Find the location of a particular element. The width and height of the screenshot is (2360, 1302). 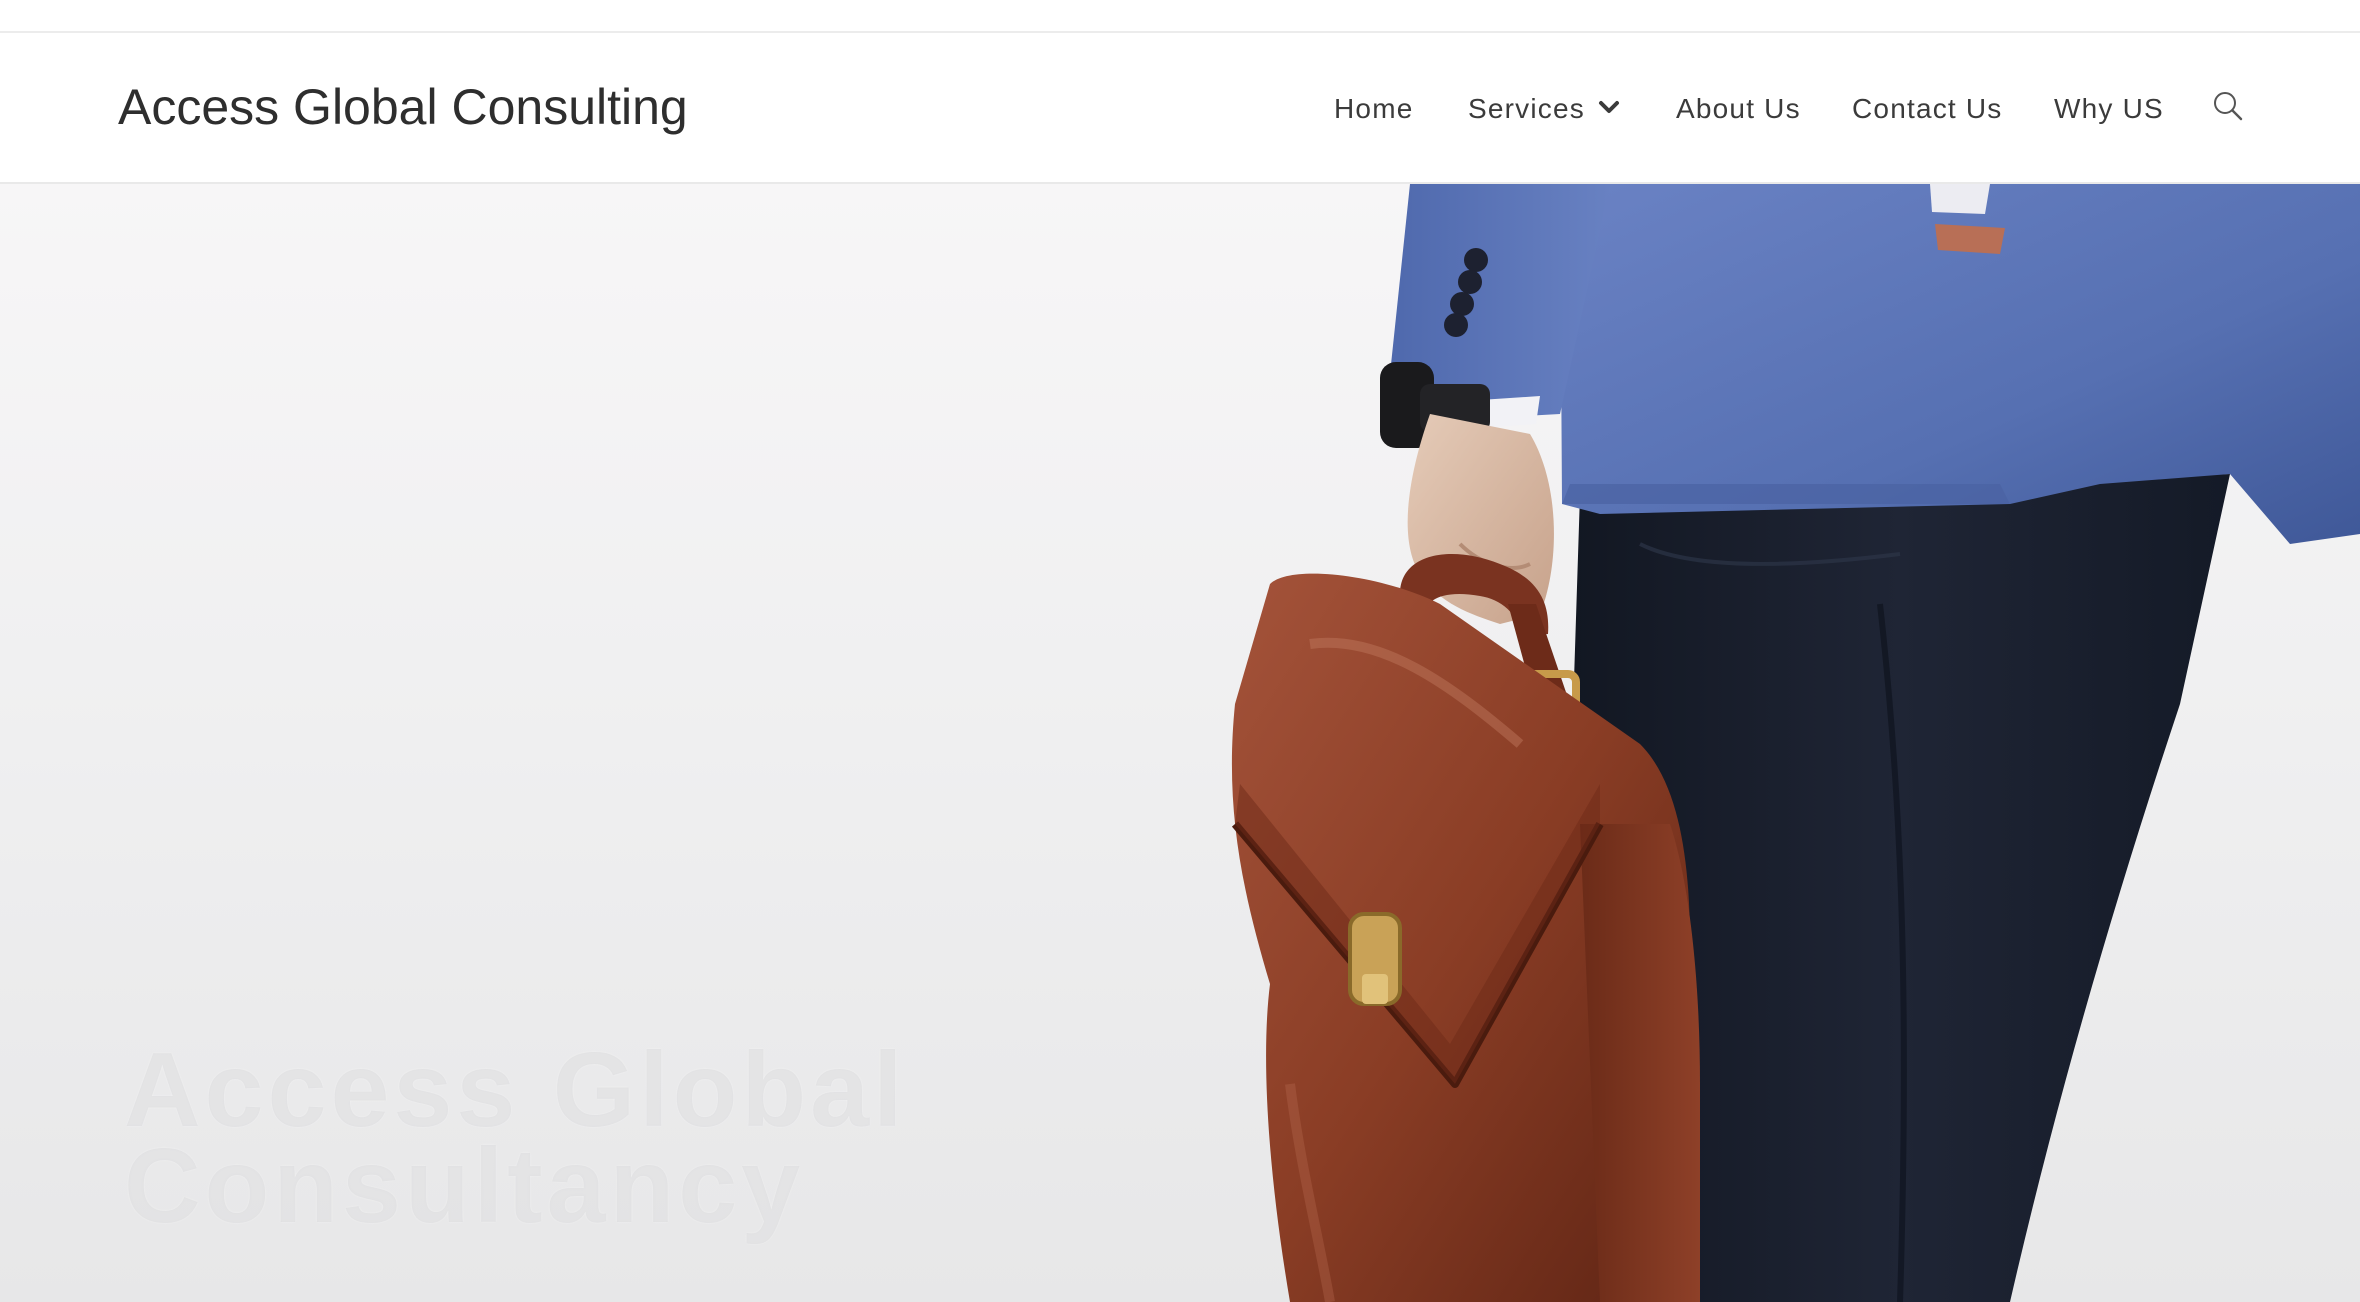

nav-home-link: Home is located at coordinates (1374, 109).